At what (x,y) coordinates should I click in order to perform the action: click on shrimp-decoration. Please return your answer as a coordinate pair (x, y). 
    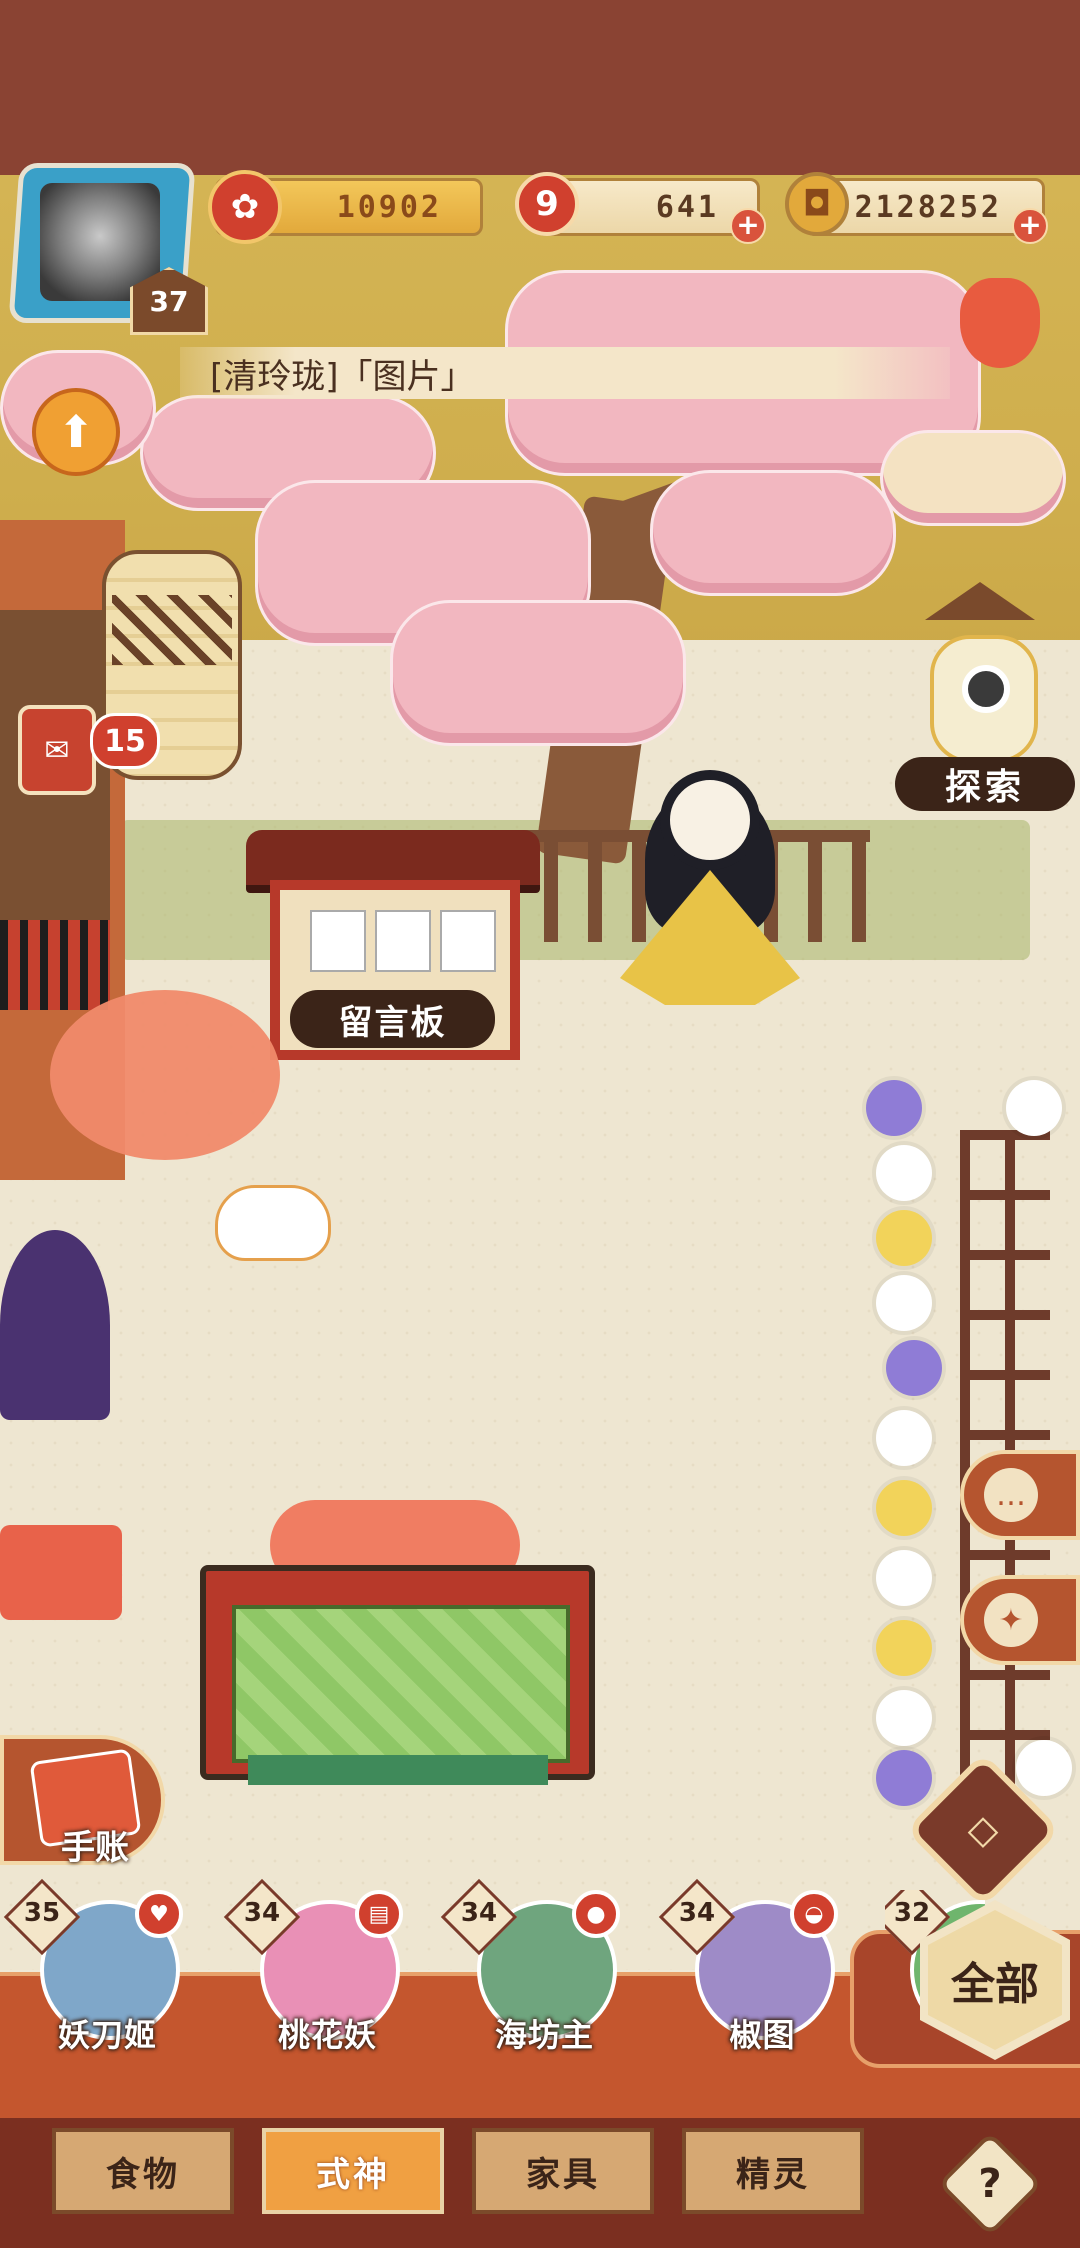
    Looking at the image, I should click on (165, 1075).